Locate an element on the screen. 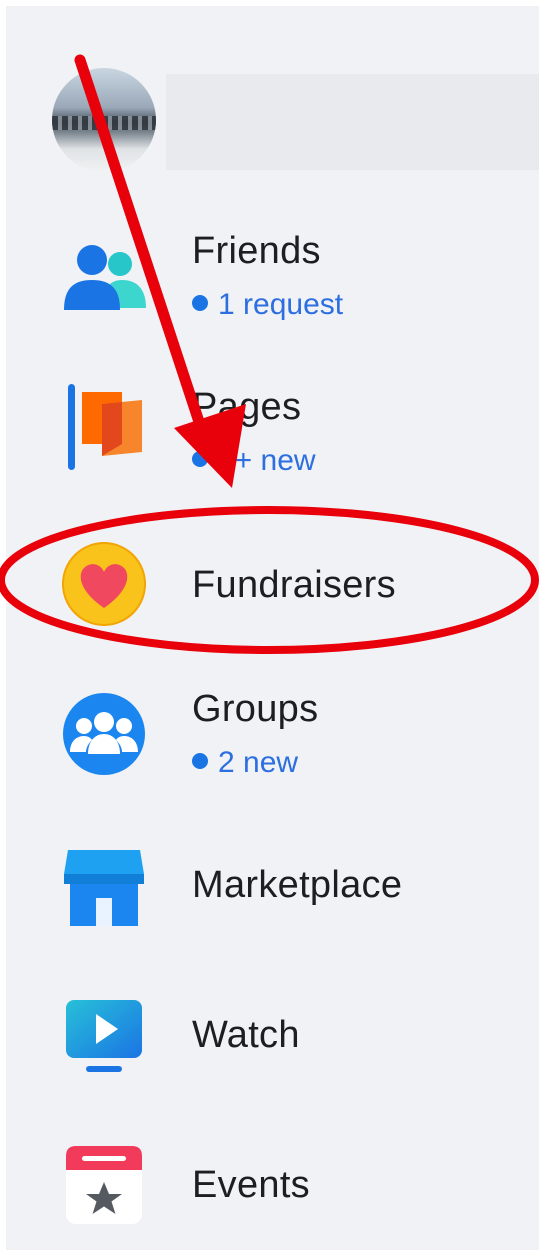 This screenshot has height=1254, width=539. sidebar-item-label: Groups is located at coordinates (255, 709).